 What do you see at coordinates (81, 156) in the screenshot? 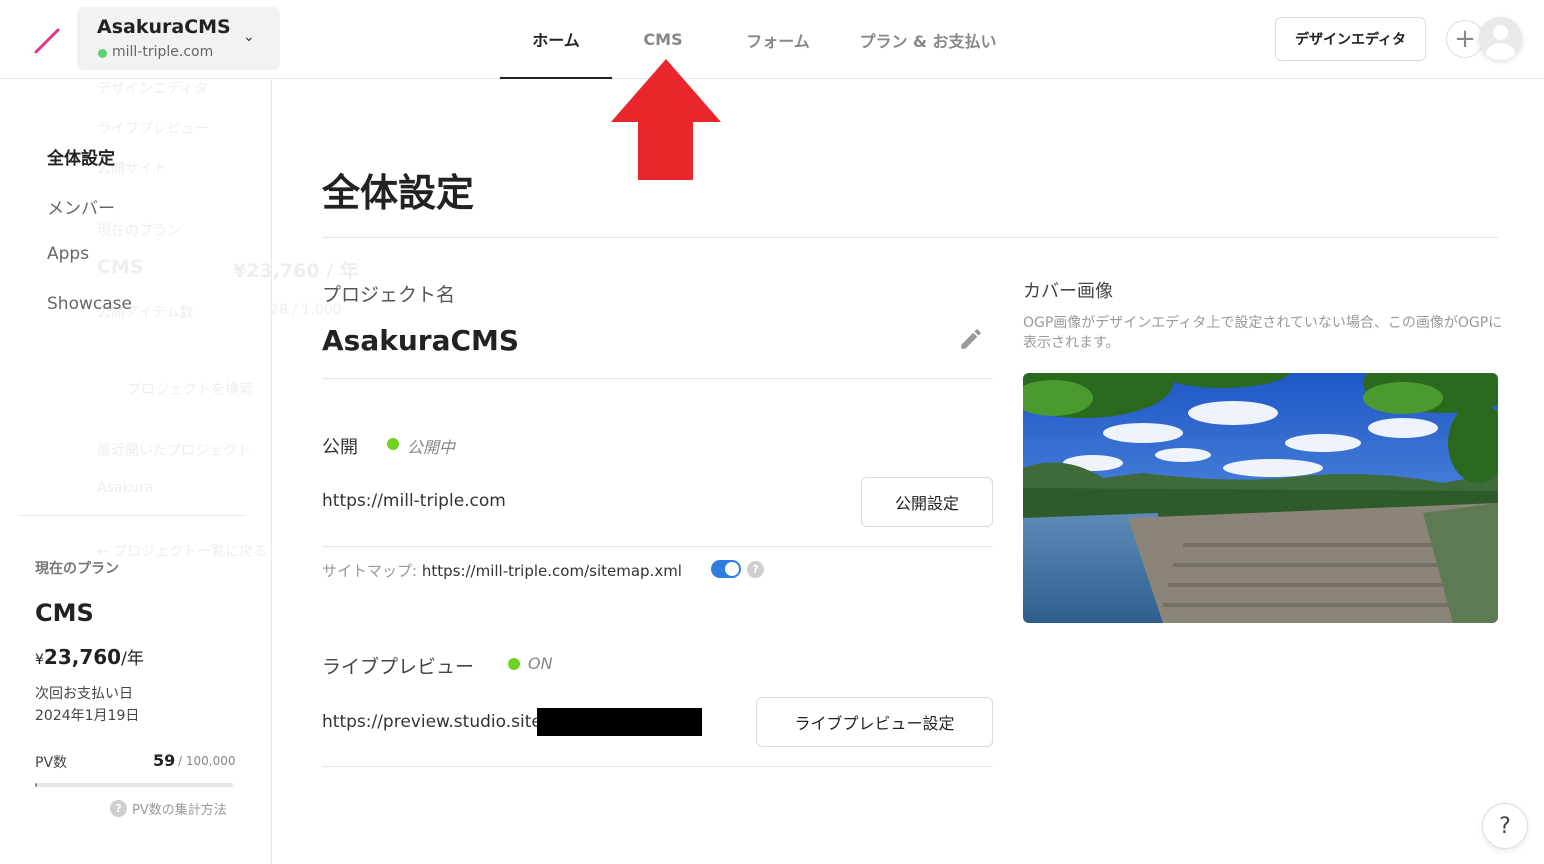
I see `sidebar-item-general-settings: 全体設定` at bounding box center [81, 156].